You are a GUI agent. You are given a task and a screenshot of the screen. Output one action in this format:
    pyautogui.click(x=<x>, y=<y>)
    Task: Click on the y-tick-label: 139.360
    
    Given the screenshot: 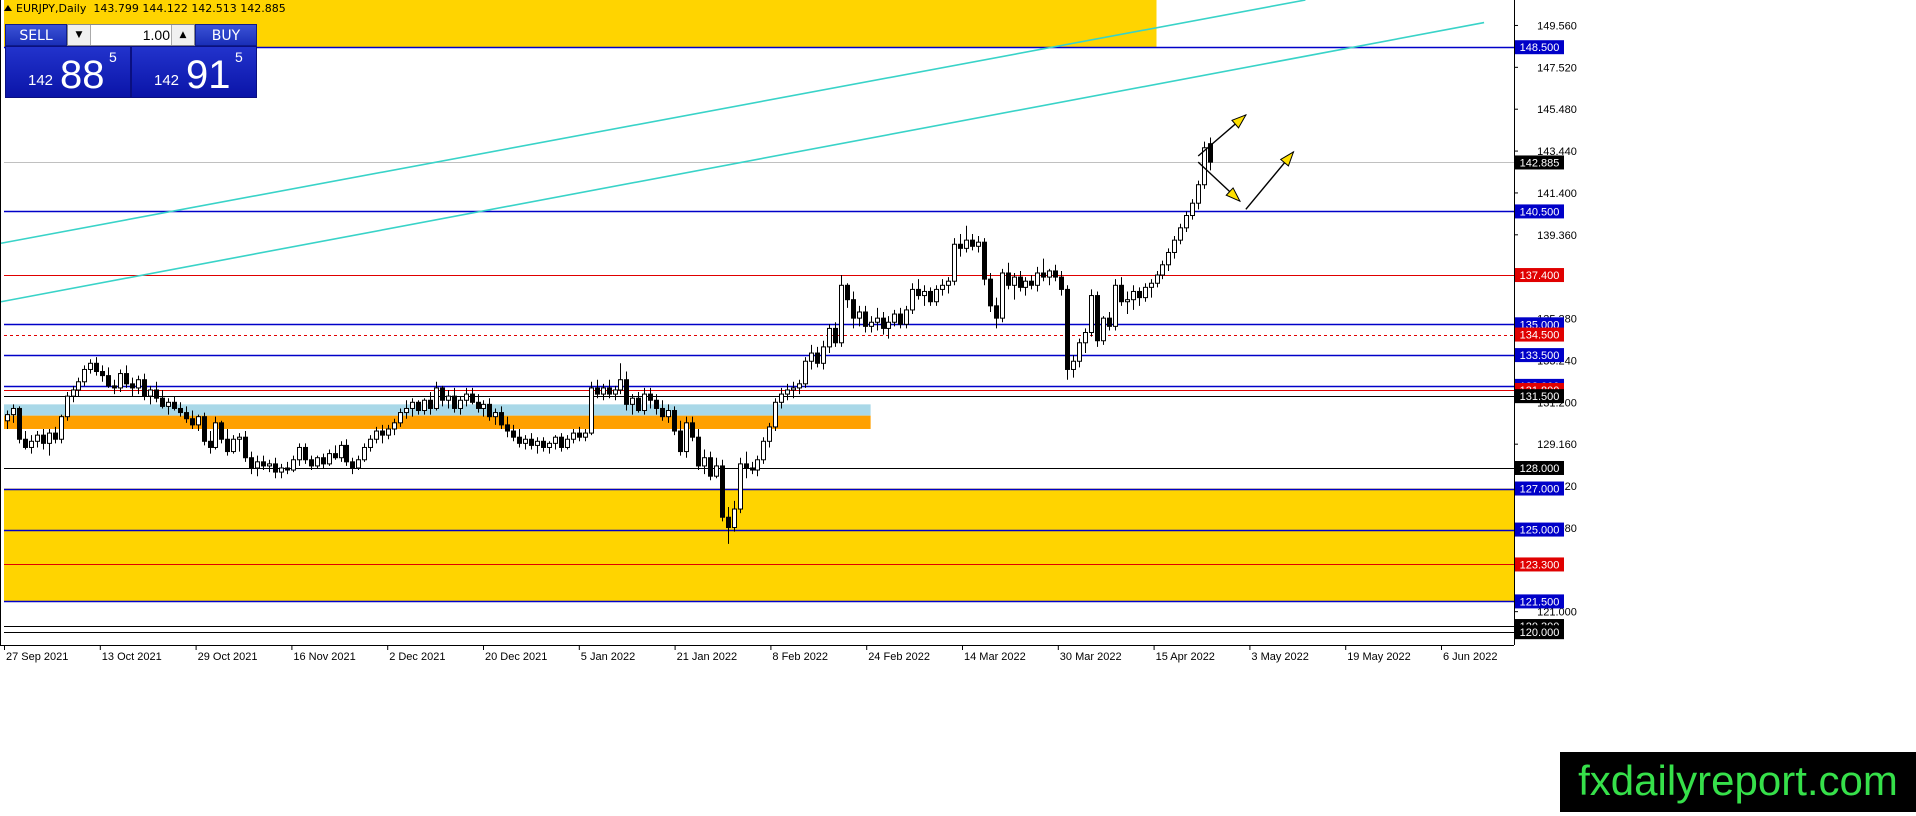 What is the action you would take?
    pyautogui.click(x=1557, y=236)
    